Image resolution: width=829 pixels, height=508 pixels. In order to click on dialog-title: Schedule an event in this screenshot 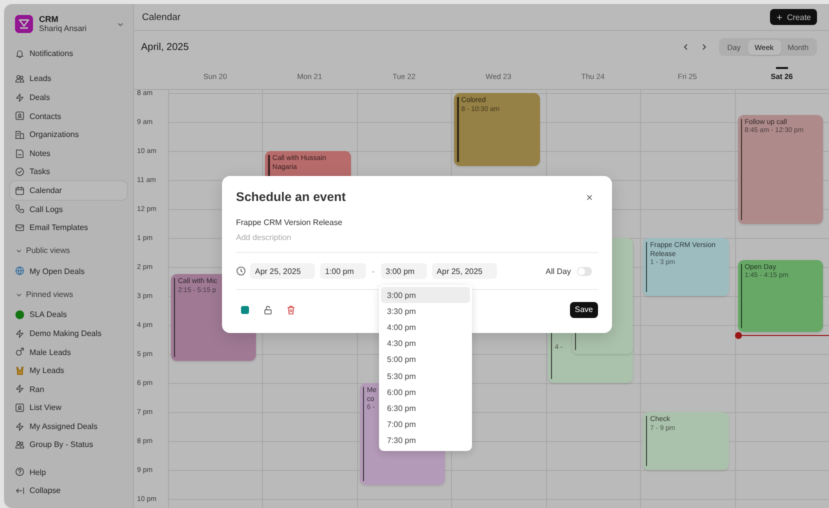, I will do `click(291, 197)`.